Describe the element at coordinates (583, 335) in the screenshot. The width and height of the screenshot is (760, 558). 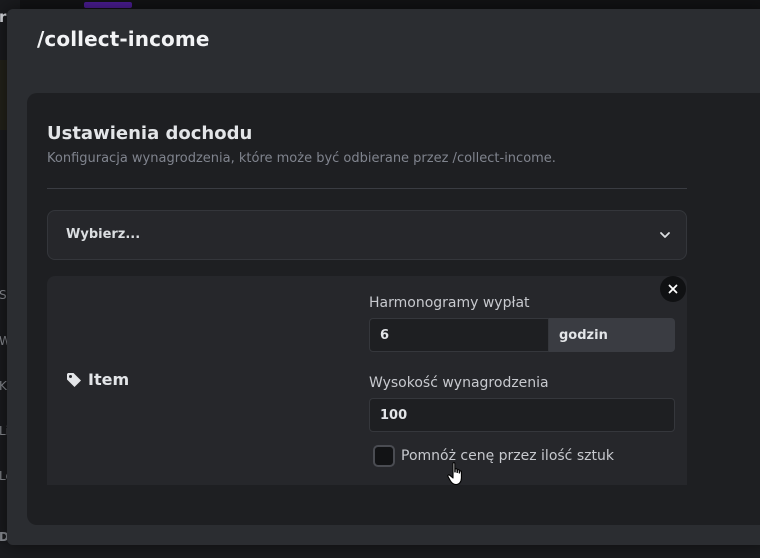
I see `payout-unit-value: godzin` at that location.